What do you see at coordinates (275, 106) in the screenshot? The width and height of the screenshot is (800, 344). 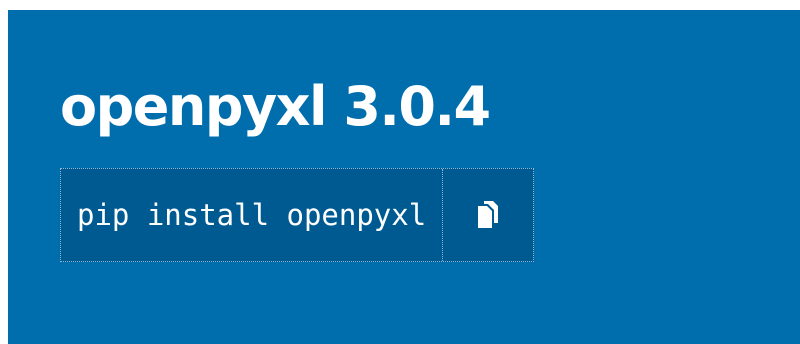 I see `package-title: openpyxl 3.0.4` at bounding box center [275, 106].